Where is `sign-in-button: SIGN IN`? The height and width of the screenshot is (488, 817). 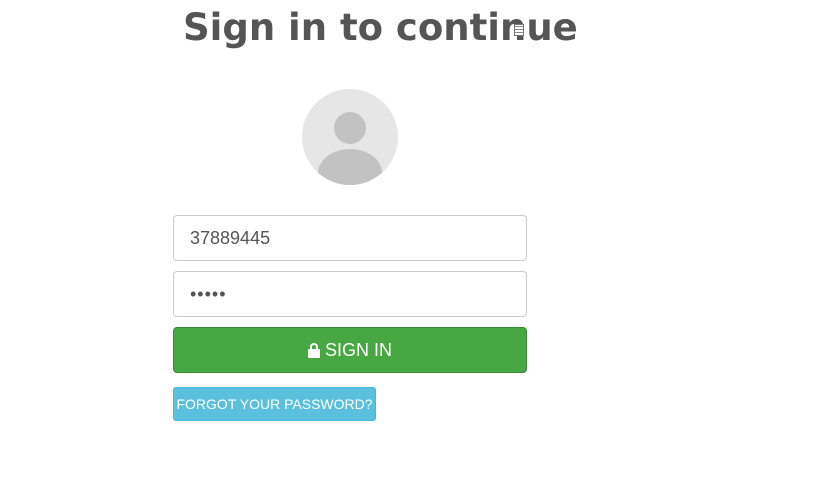
sign-in-button: SIGN IN is located at coordinates (350, 350).